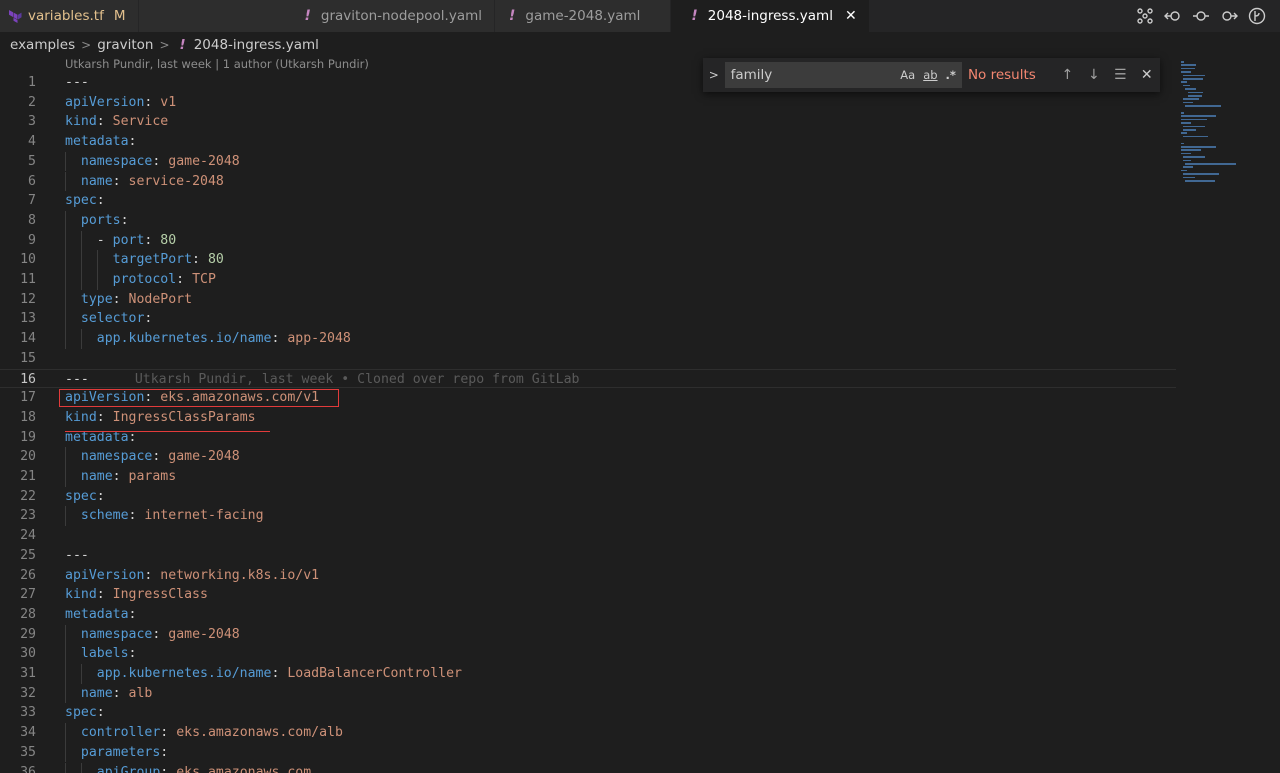 This screenshot has width=1280, height=773. What do you see at coordinates (1067, 75) in the screenshot?
I see `arrow-up-icon: ↑` at bounding box center [1067, 75].